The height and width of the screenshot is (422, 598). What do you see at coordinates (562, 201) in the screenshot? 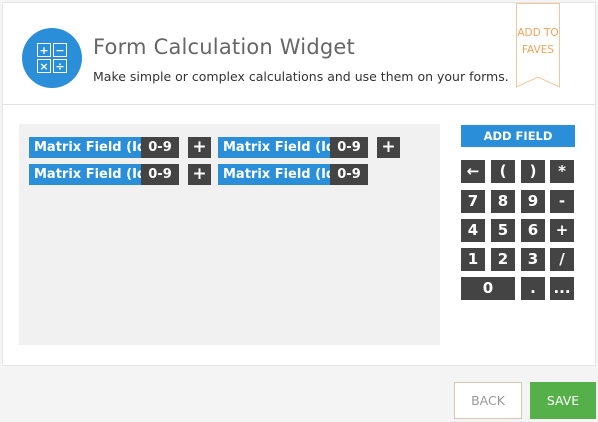
I see `minus-key: -` at bounding box center [562, 201].